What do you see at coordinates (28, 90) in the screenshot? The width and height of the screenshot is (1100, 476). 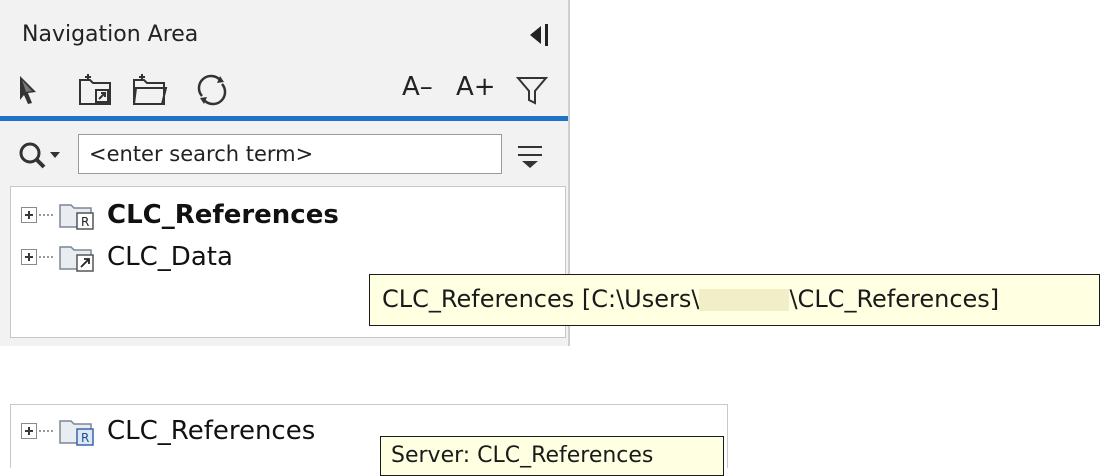 I see `arrow-pointer-icon` at bounding box center [28, 90].